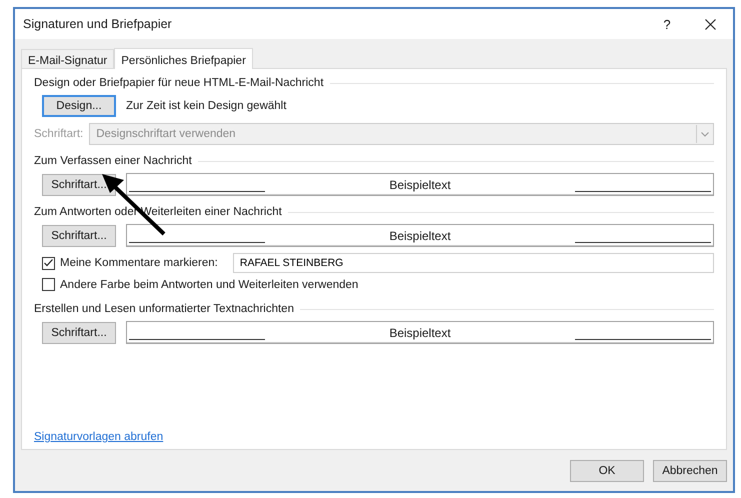  What do you see at coordinates (139, 263) in the screenshot?
I see `checkbox-label: Meine Kommentare markieren:` at bounding box center [139, 263].